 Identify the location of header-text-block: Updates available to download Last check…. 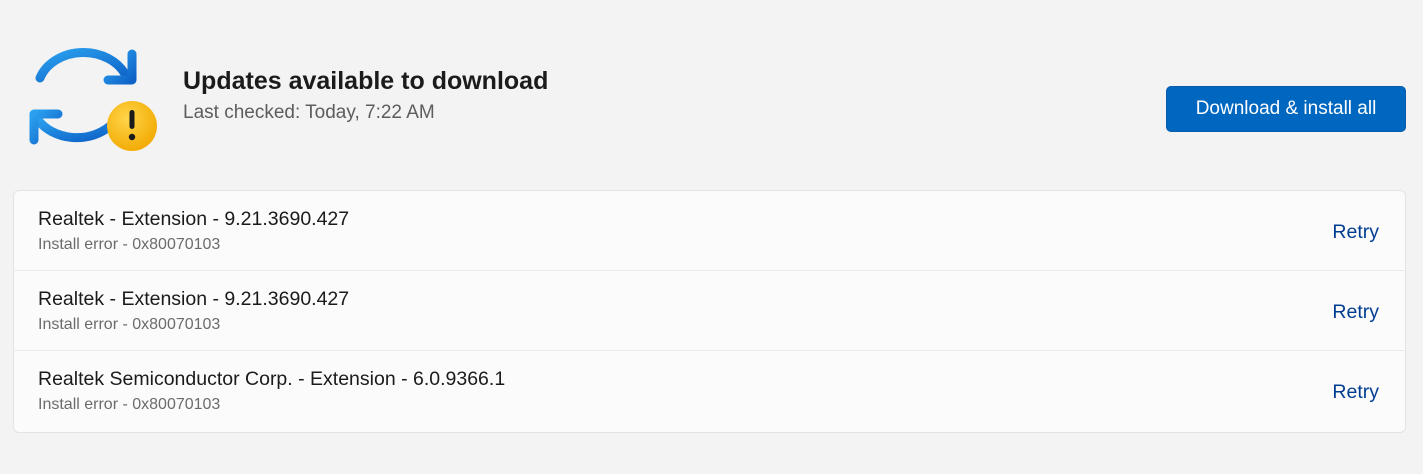
(365, 96).